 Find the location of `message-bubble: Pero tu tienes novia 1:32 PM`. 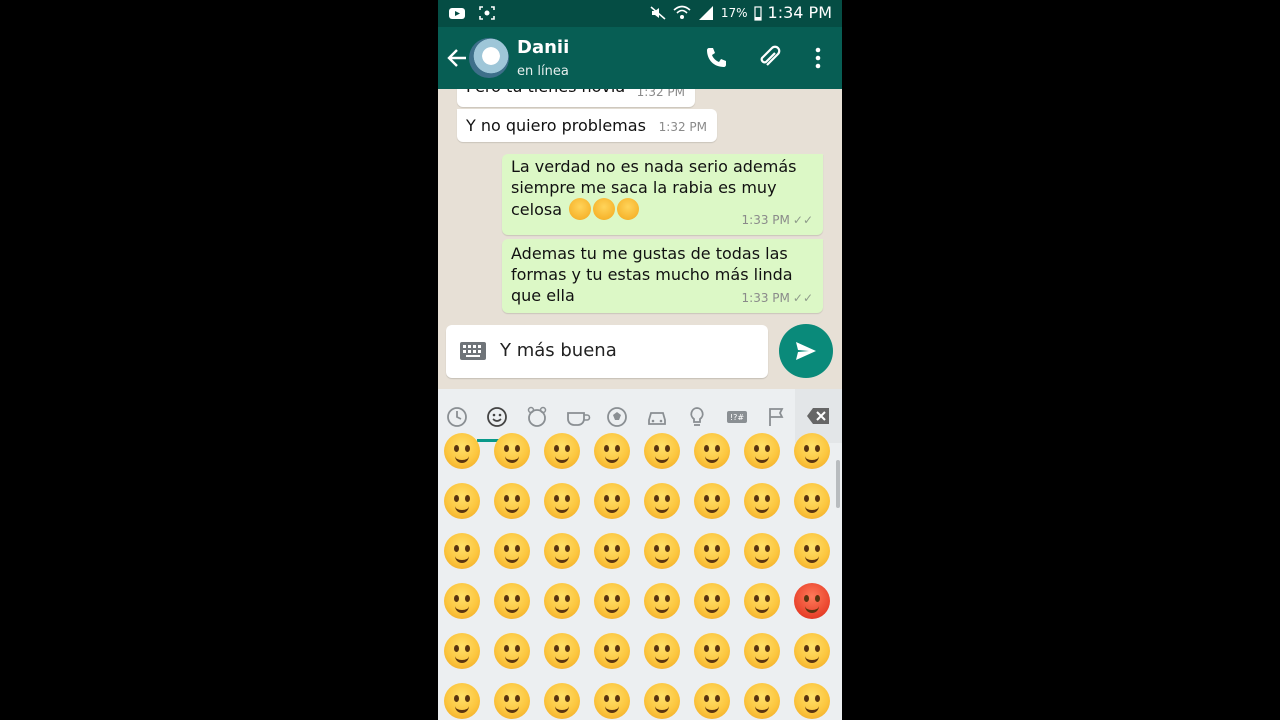

message-bubble: Pero tu tienes novia 1:32 PM is located at coordinates (576, 98).